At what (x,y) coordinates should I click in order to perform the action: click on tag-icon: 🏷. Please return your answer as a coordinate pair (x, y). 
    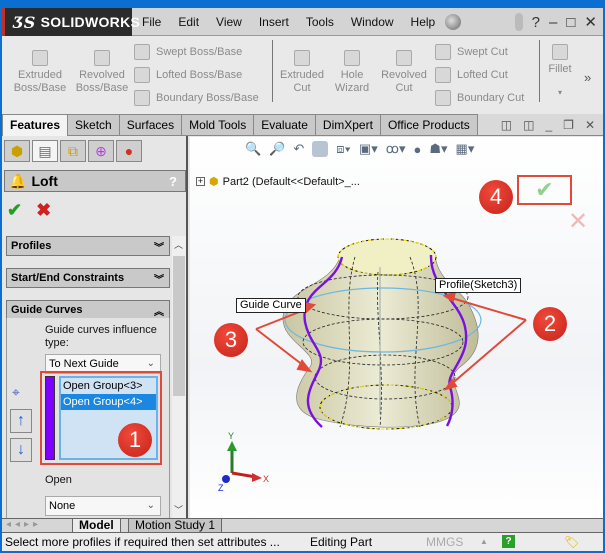
    Looking at the image, I should click on (571, 542).